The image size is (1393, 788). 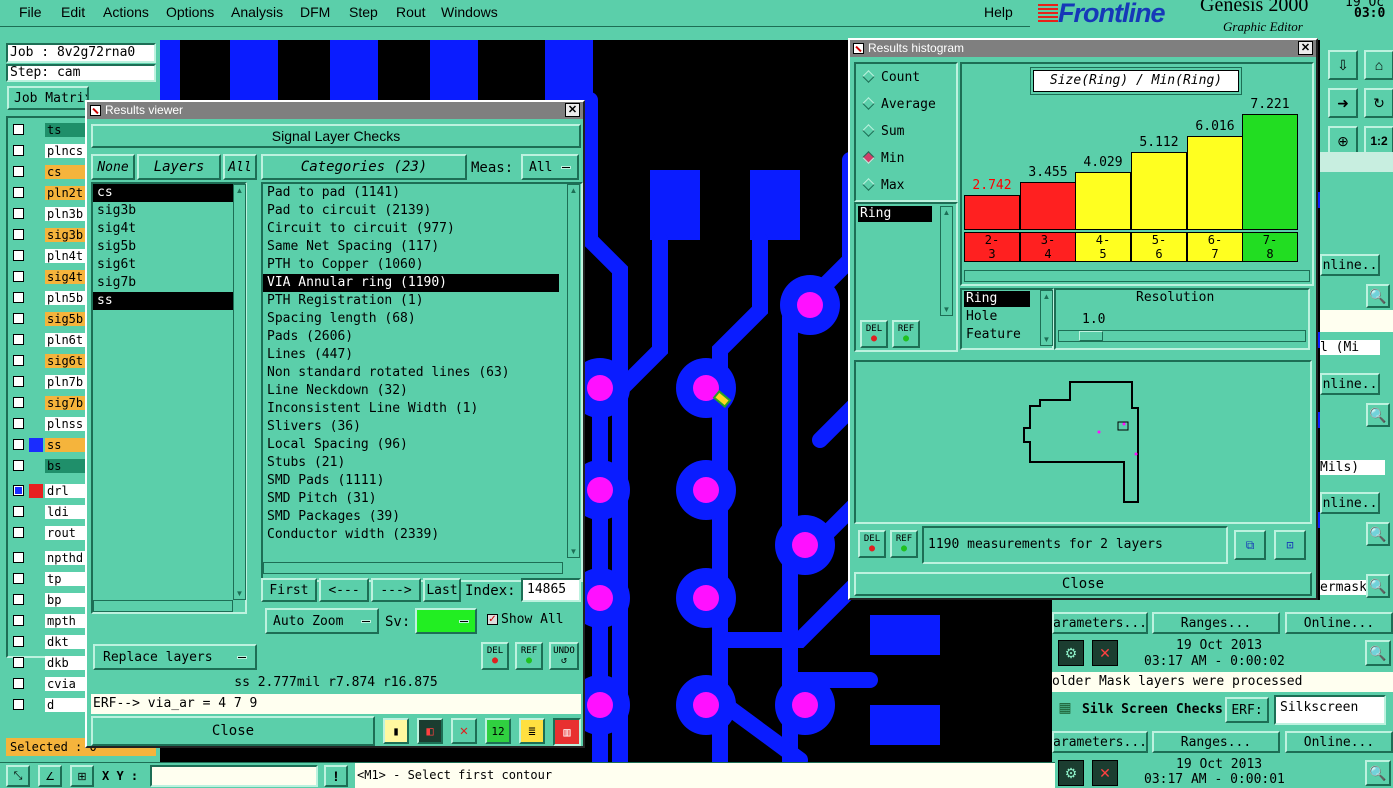 What do you see at coordinates (998, 12) in the screenshot?
I see `menu-help: Help` at bounding box center [998, 12].